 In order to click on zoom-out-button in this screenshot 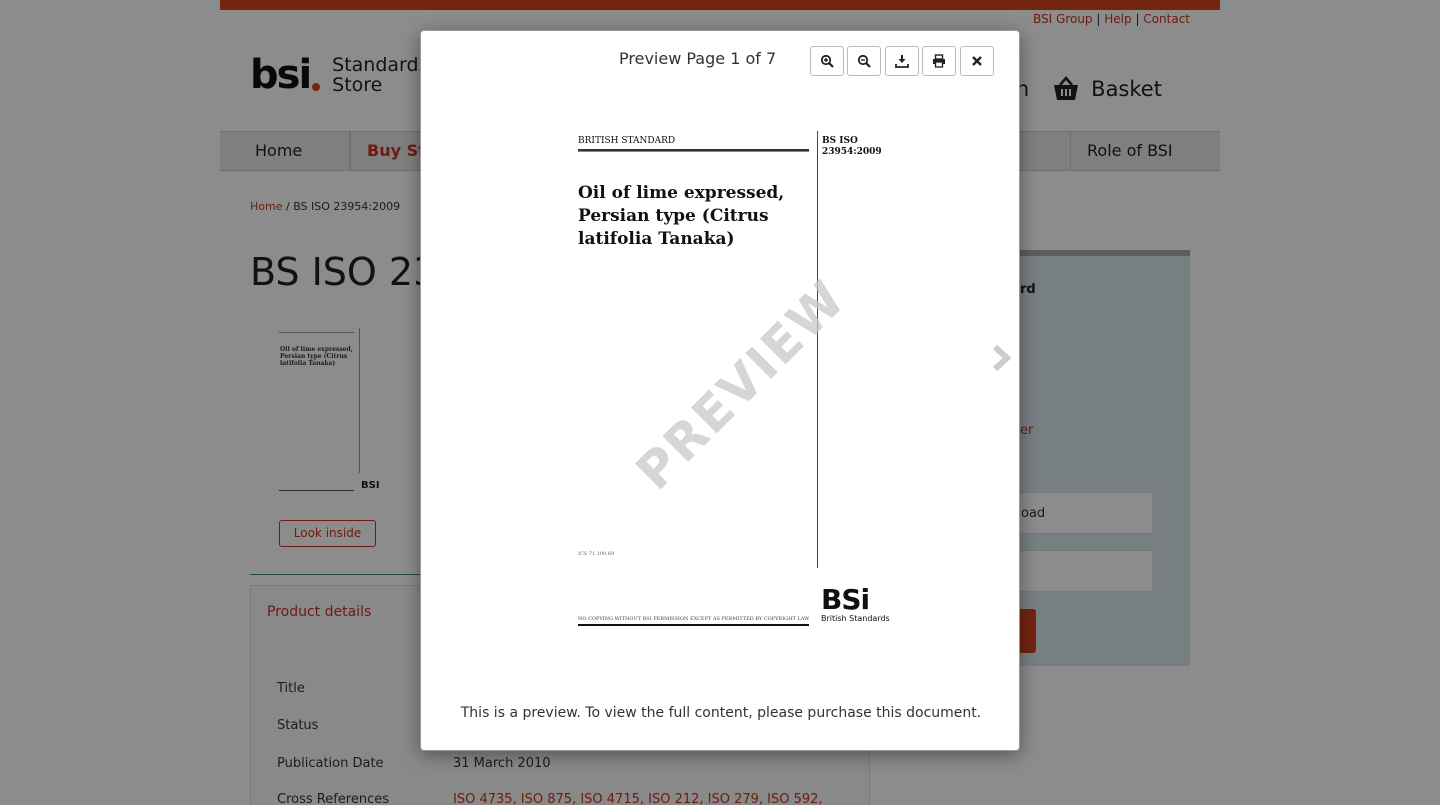, I will do `click(864, 61)`.